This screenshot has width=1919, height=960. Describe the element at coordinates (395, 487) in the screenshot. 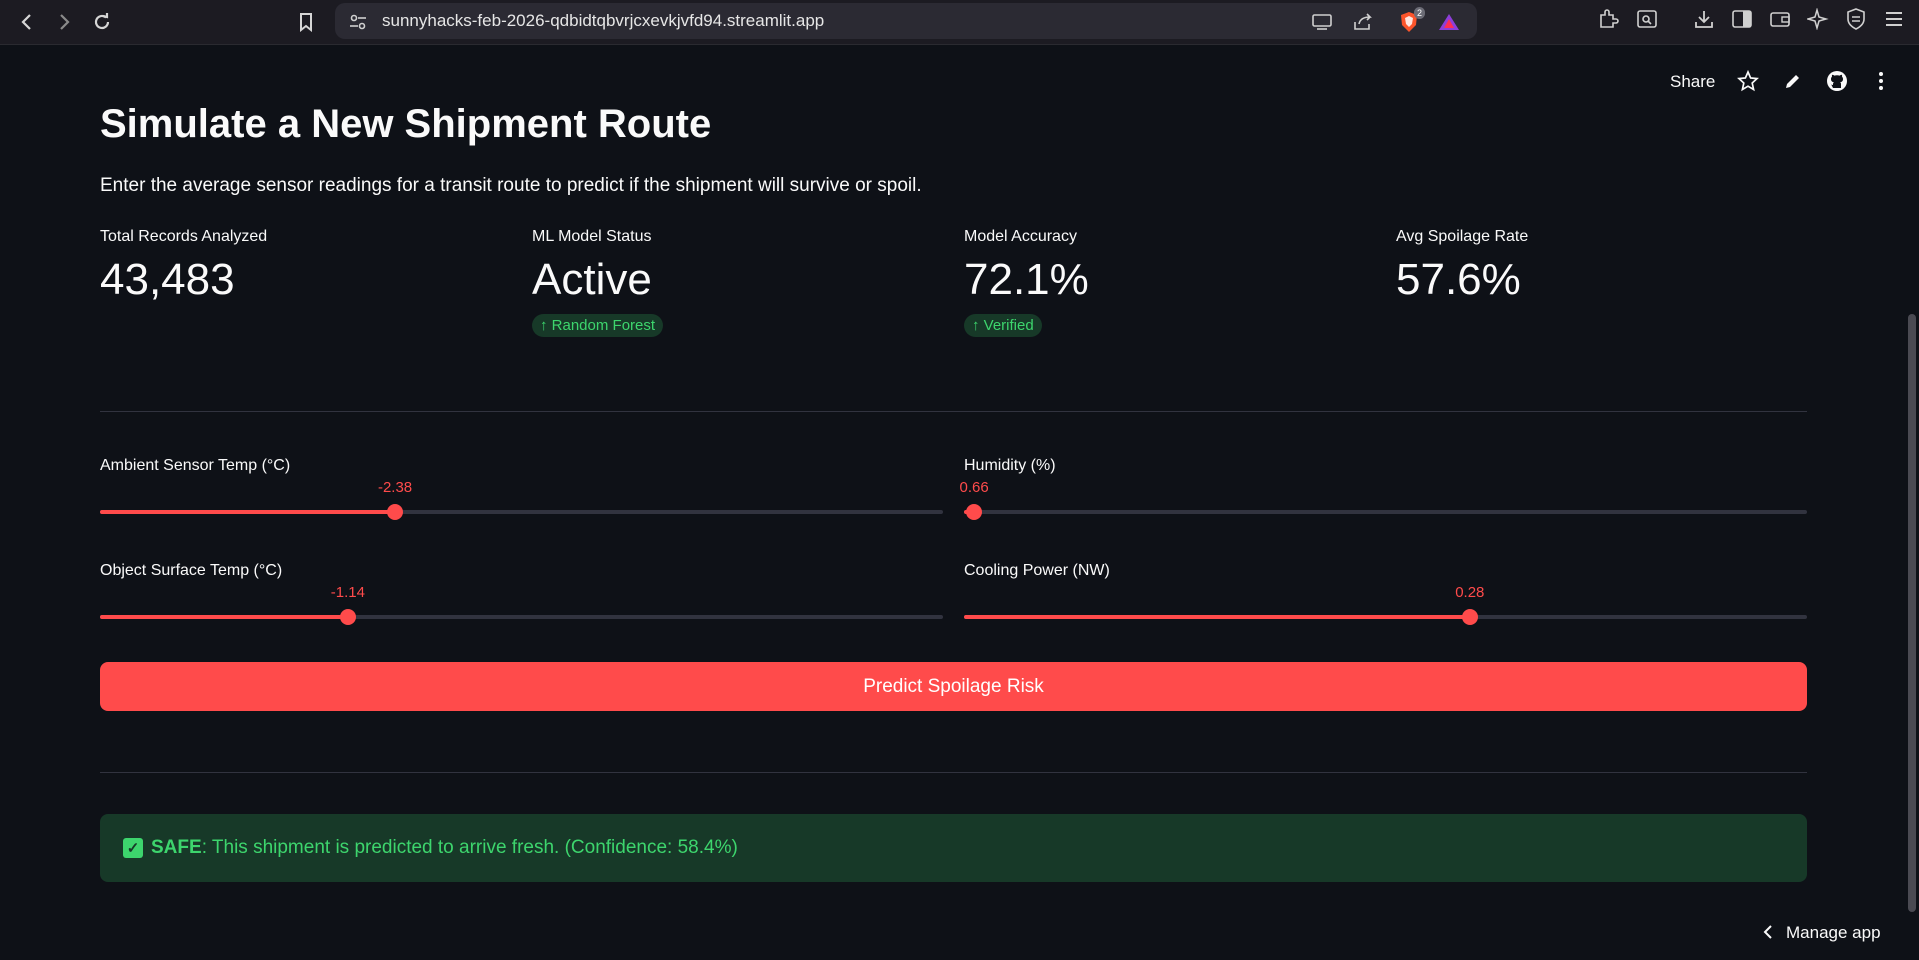

I see `slider-value: -2.38` at that location.